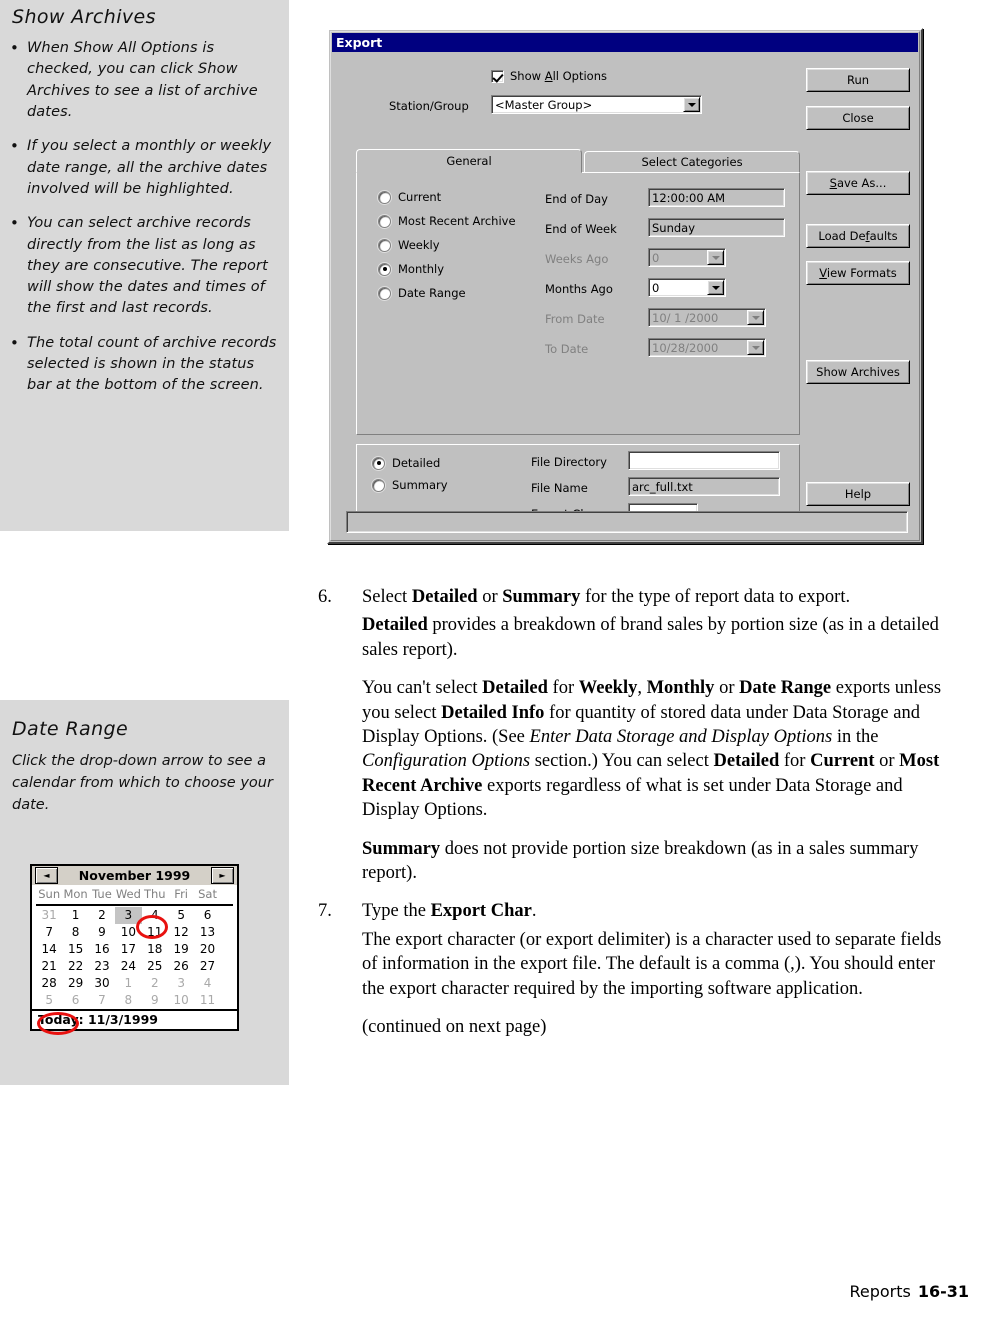 This screenshot has width=995, height=1319. What do you see at coordinates (575, 319) in the screenshot?
I see `from-date-label: From Date` at bounding box center [575, 319].